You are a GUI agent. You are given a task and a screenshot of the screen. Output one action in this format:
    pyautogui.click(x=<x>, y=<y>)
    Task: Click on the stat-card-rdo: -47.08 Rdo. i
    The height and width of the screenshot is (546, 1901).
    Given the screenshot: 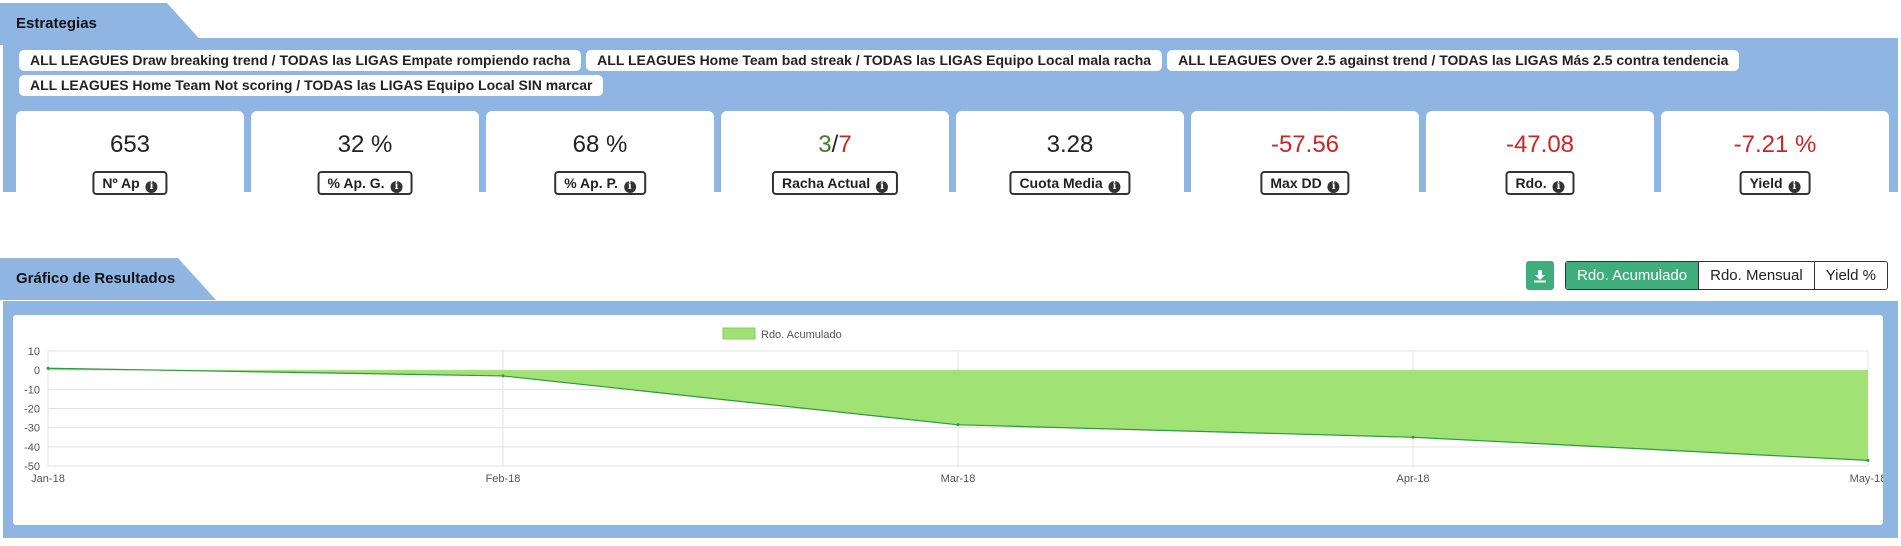 What is the action you would take?
    pyautogui.click(x=1540, y=159)
    